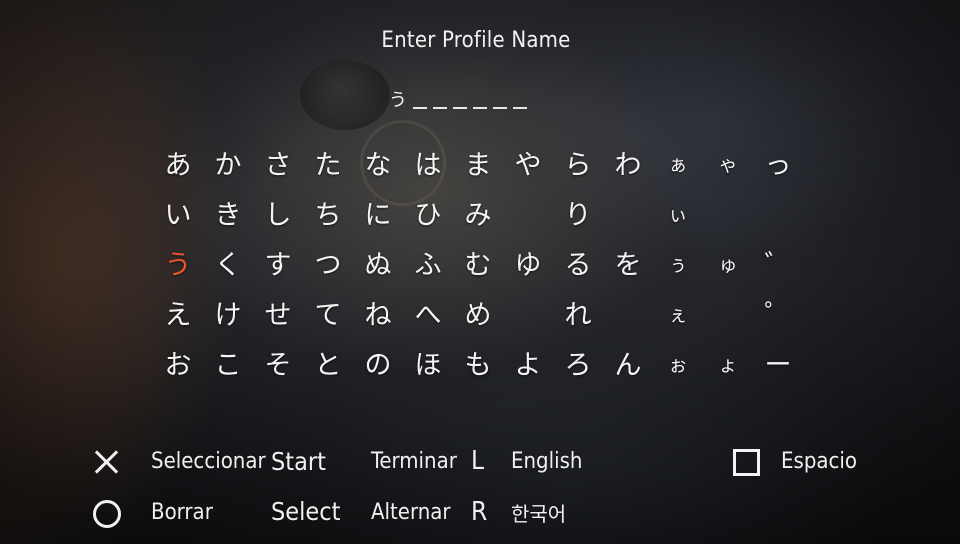  Describe the element at coordinates (778, 265) in the screenshot. I see `kana-key: ゛` at that location.